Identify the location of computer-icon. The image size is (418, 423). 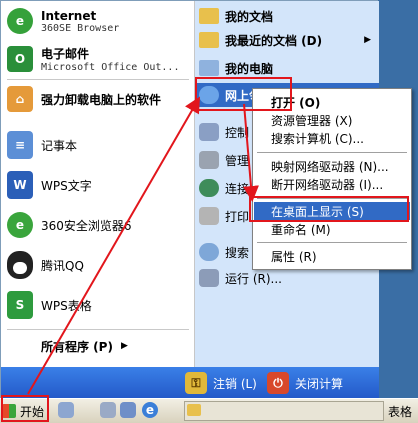
(209, 68).